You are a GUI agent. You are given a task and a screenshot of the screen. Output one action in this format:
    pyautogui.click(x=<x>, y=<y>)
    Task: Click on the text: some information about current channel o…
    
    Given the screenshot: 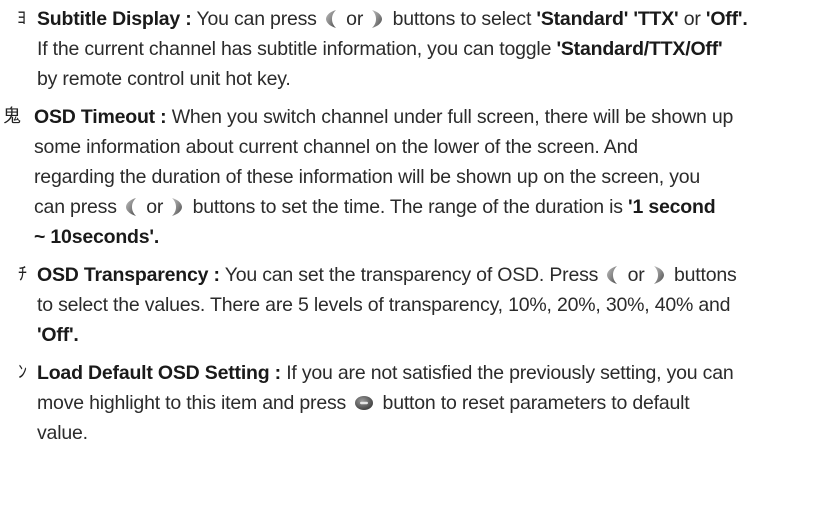 What is the action you would take?
    pyautogui.click(x=336, y=147)
    